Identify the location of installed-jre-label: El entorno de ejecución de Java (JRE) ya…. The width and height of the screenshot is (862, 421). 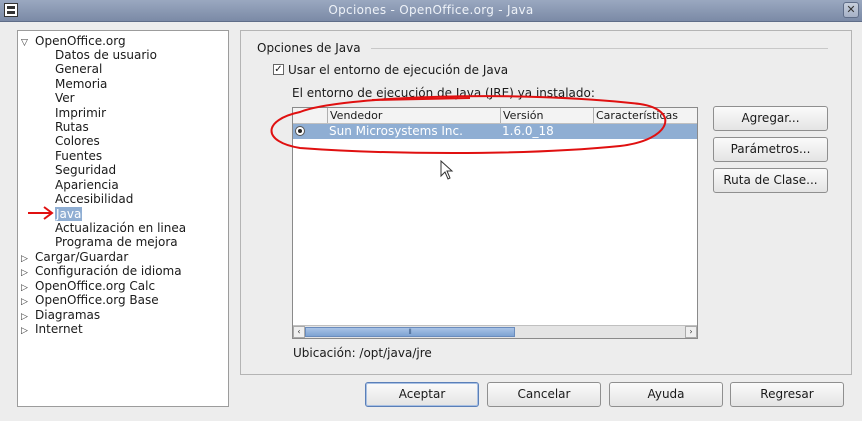
(443, 93).